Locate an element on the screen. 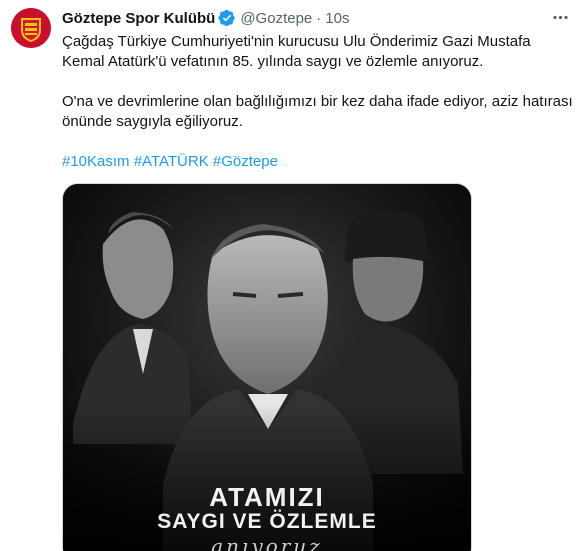  tweet-line: önünde saygıyla eğiliyoruz. is located at coordinates (152, 121).